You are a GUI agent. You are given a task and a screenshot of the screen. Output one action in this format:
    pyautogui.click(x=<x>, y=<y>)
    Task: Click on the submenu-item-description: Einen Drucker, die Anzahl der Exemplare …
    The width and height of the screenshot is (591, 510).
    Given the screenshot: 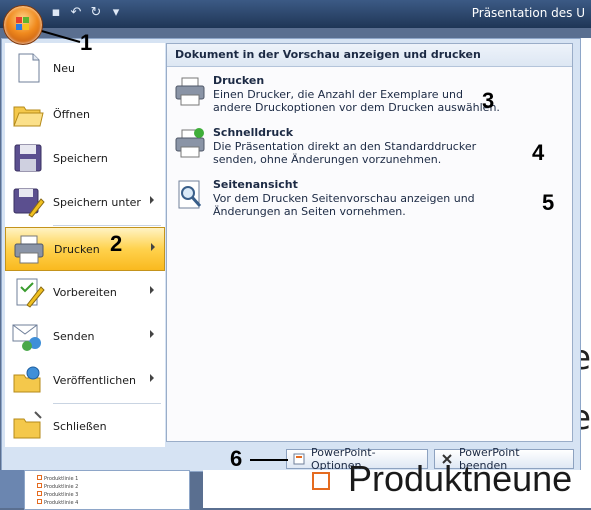 What is the action you would take?
    pyautogui.click(x=356, y=101)
    